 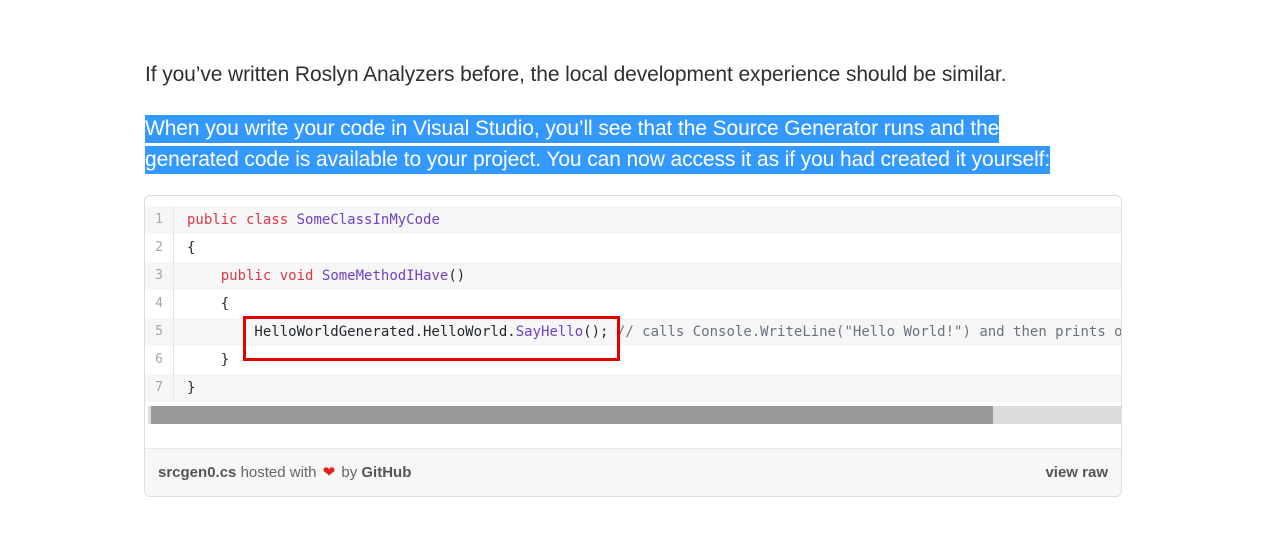 What do you see at coordinates (572, 415) in the screenshot?
I see `scrollbar-thumb` at bounding box center [572, 415].